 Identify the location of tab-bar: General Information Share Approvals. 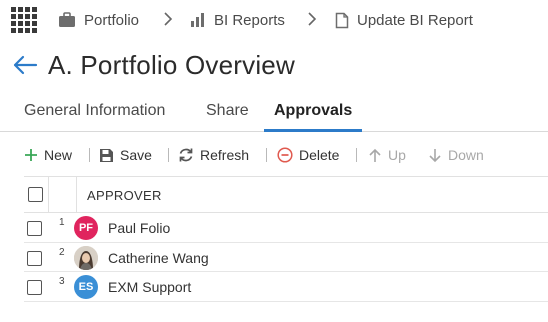
(274, 114).